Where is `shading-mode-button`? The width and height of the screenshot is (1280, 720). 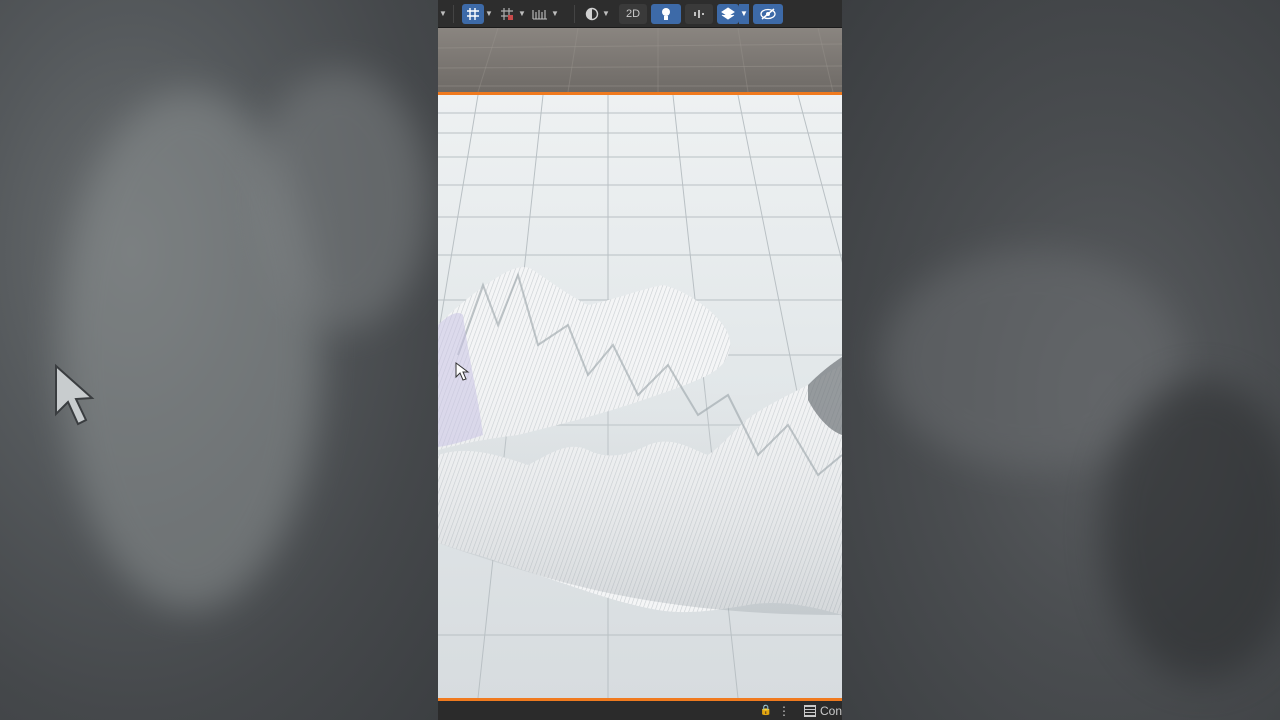 shading-mode-button is located at coordinates (592, 14).